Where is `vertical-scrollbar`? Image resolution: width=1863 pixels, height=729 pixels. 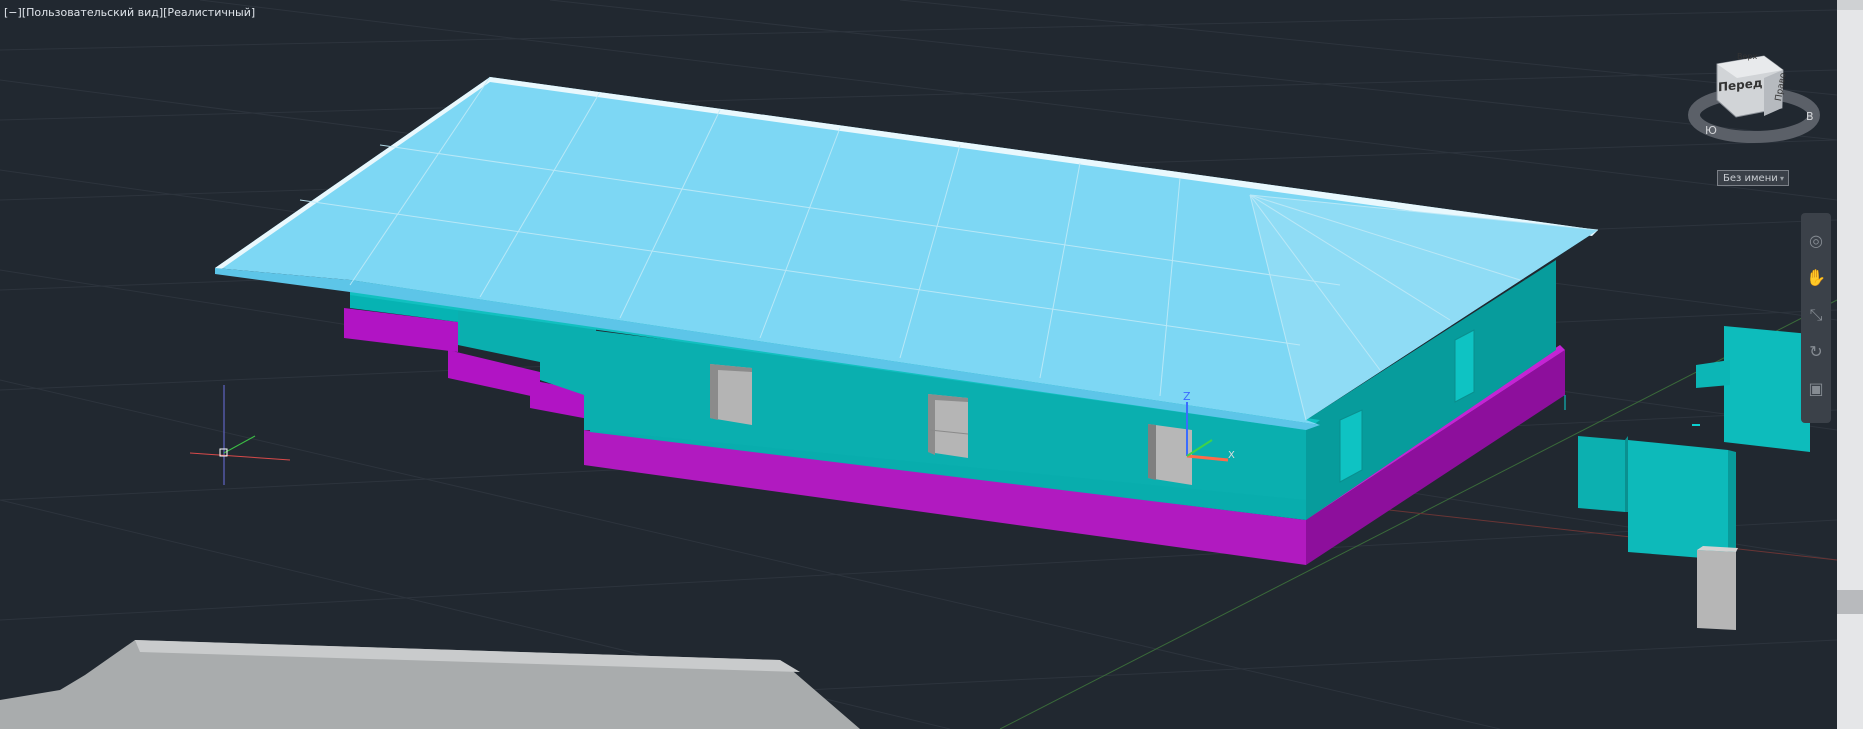
vertical-scrollbar is located at coordinates (1850, 364).